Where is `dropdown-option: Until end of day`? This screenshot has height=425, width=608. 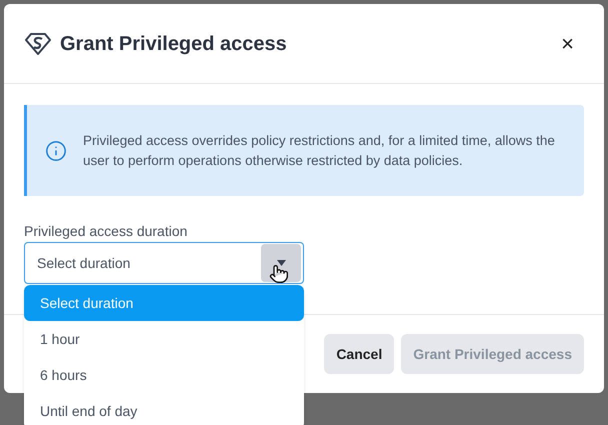 dropdown-option: Until end of day is located at coordinates (164, 409).